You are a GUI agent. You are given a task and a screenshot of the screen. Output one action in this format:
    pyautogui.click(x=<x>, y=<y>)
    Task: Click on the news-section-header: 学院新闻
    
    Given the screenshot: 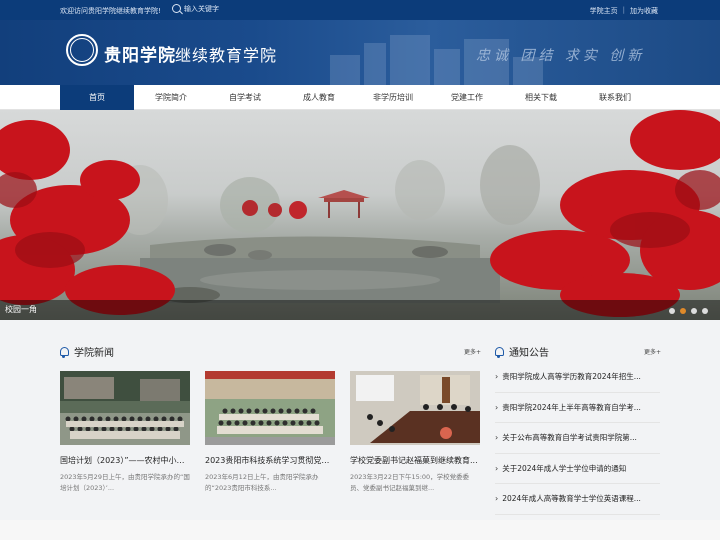 What is the action you would take?
    pyautogui.click(x=87, y=351)
    